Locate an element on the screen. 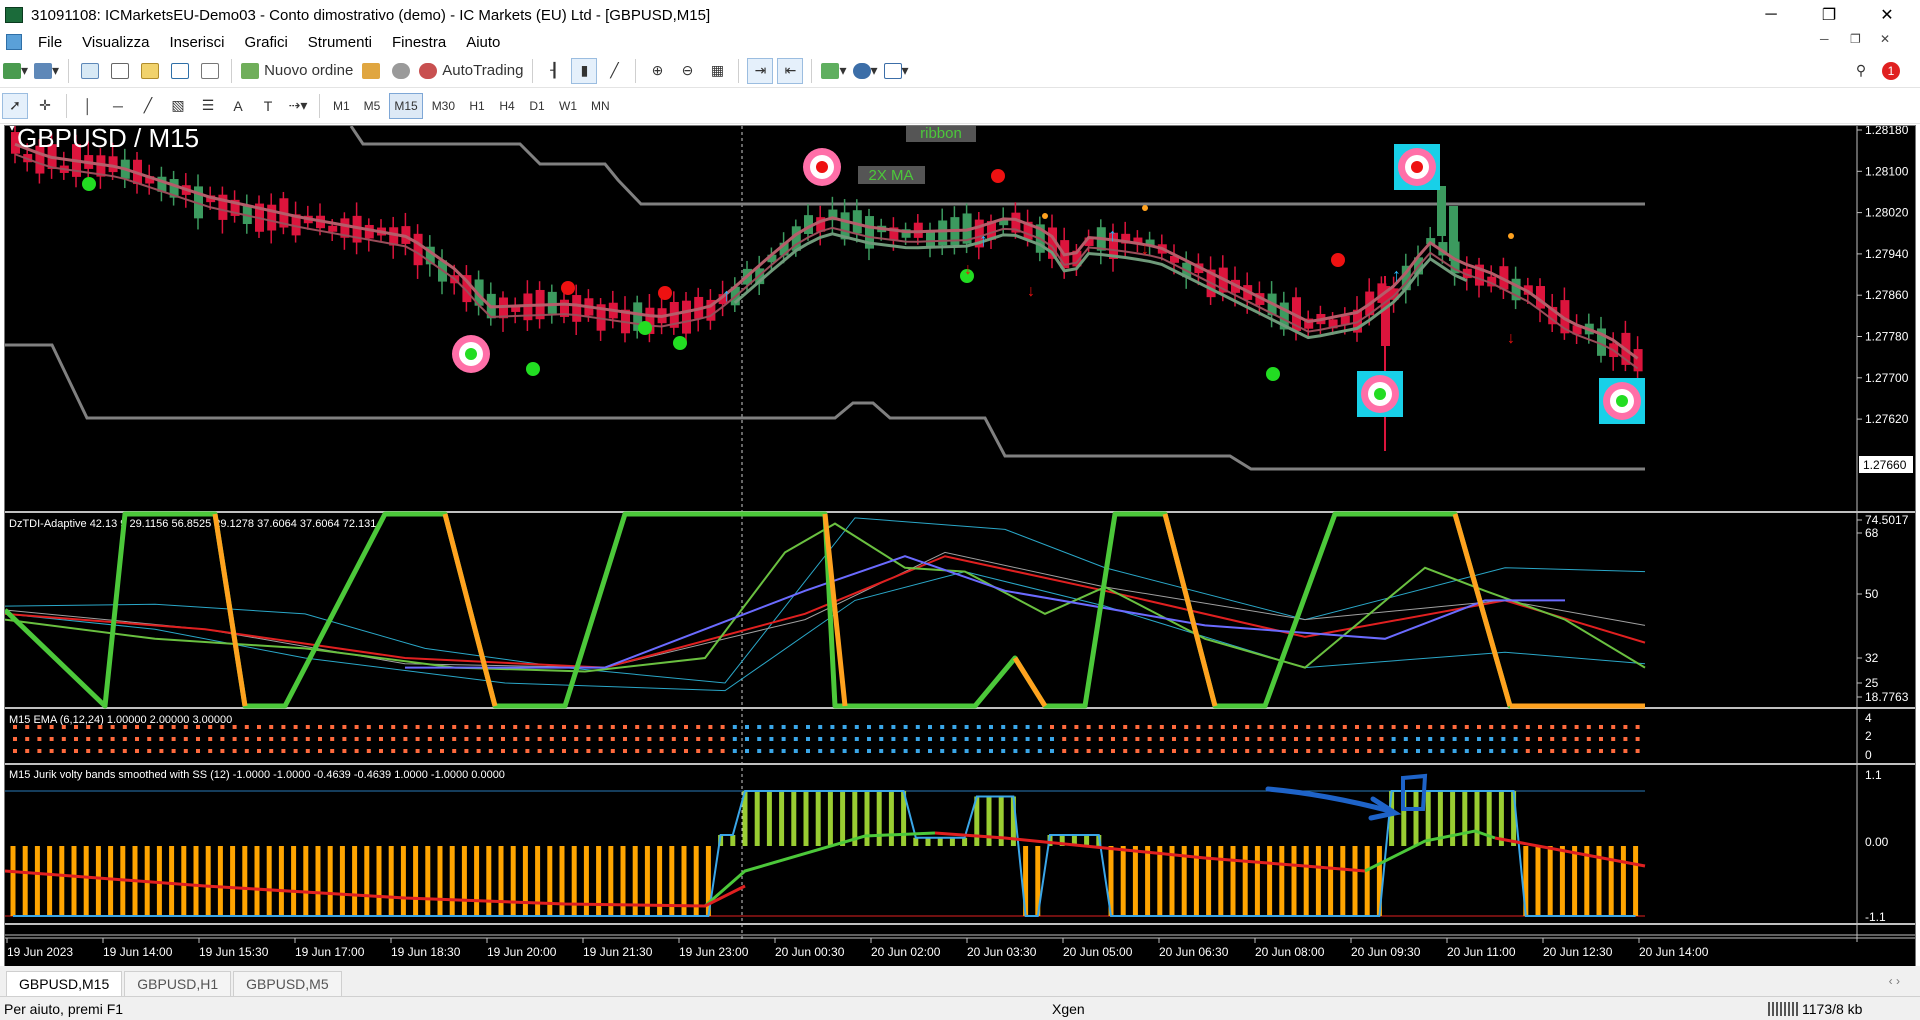 The image size is (1920, 1020). zoom-in-button: ⊕ is located at coordinates (657, 71).